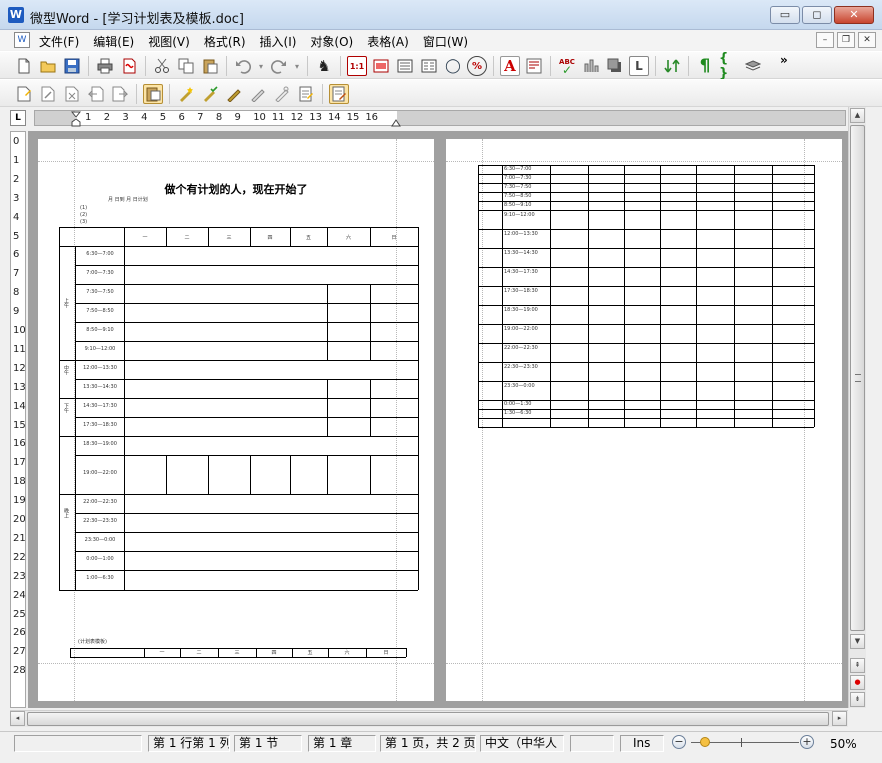 Image resolution: width=882 pixels, height=763 pixels. I want to click on horizontal-scrollbar: ◂ ▸, so click(429, 718).